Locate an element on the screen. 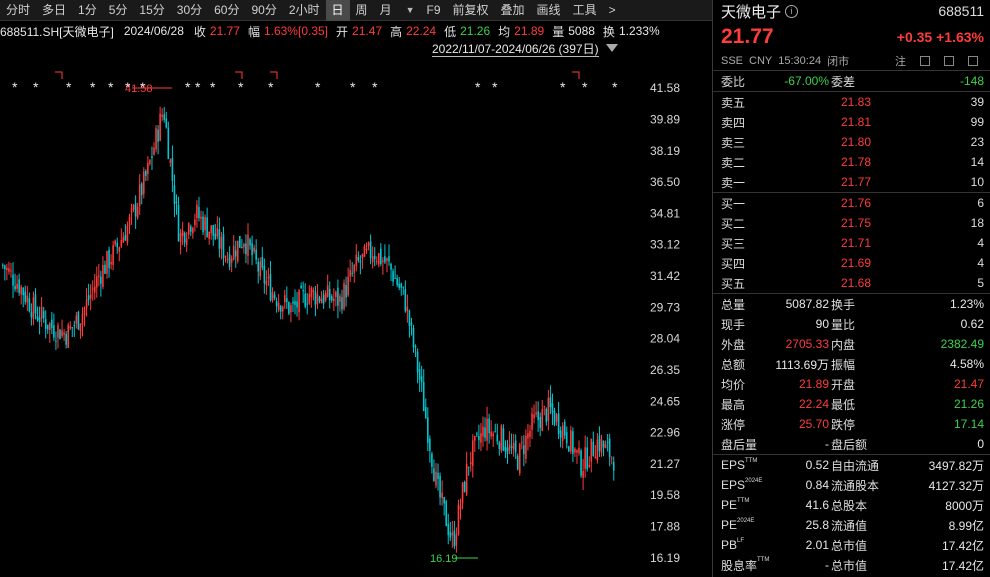  stat-value: 0 is located at coordinates (980, 444).